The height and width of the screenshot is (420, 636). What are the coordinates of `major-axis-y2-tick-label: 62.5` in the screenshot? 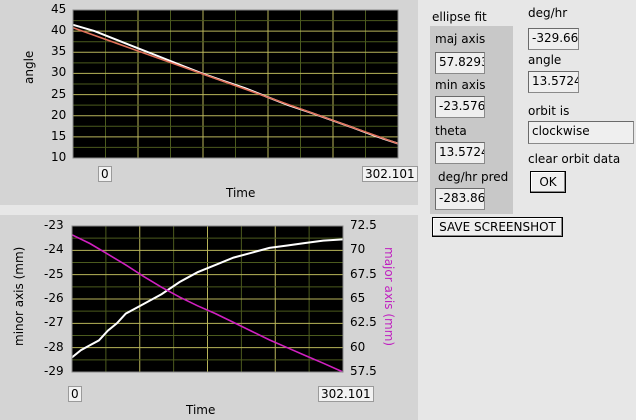 It's located at (363, 322).